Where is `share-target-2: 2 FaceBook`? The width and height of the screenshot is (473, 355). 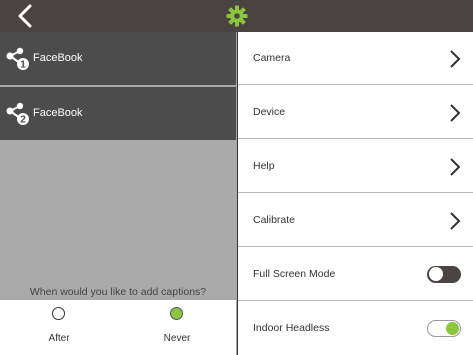 share-target-2: 2 FaceBook is located at coordinates (118, 113).